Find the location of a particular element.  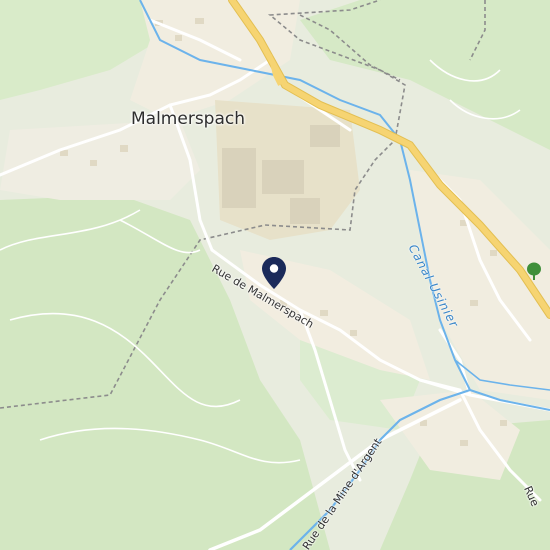

residential-west is located at coordinates (100, 160).